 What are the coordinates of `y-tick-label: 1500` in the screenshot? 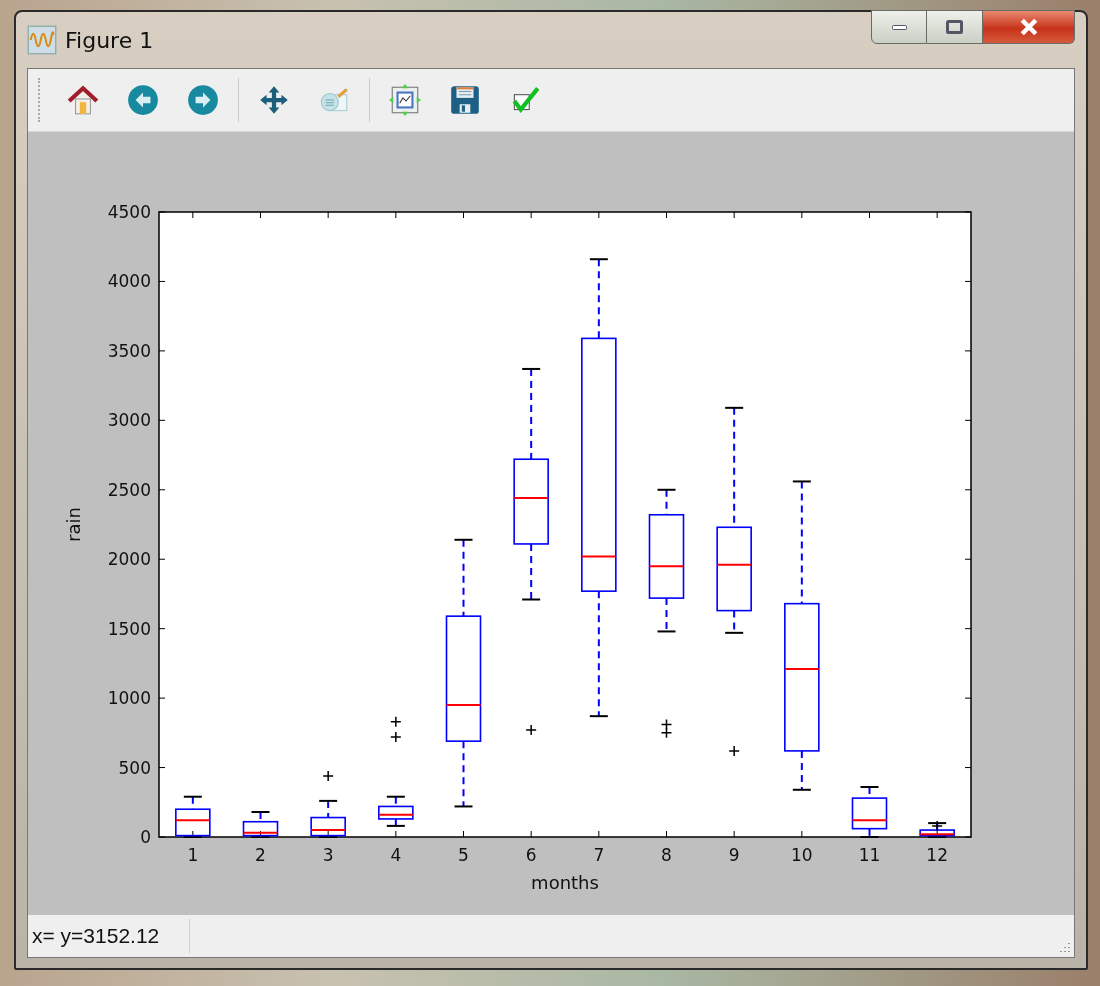 It's located at (129, 628).